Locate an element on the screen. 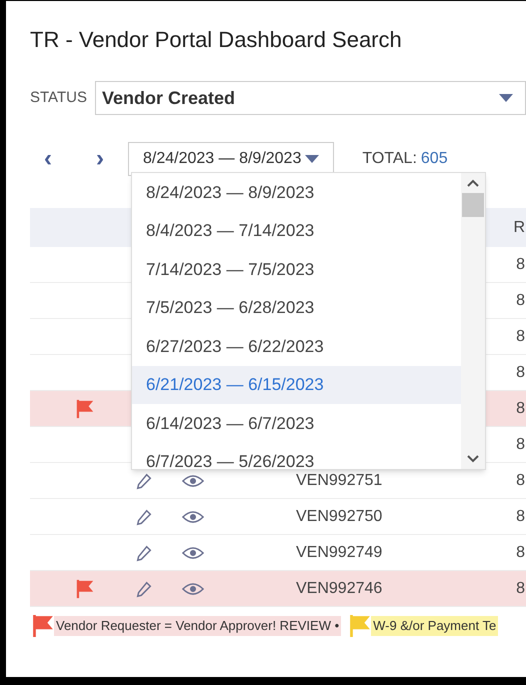 The height and width of the screenshot is (685, 526). menu-item: 8/24/2023 — 8/9/2023 is located at coordinates (296, 192).